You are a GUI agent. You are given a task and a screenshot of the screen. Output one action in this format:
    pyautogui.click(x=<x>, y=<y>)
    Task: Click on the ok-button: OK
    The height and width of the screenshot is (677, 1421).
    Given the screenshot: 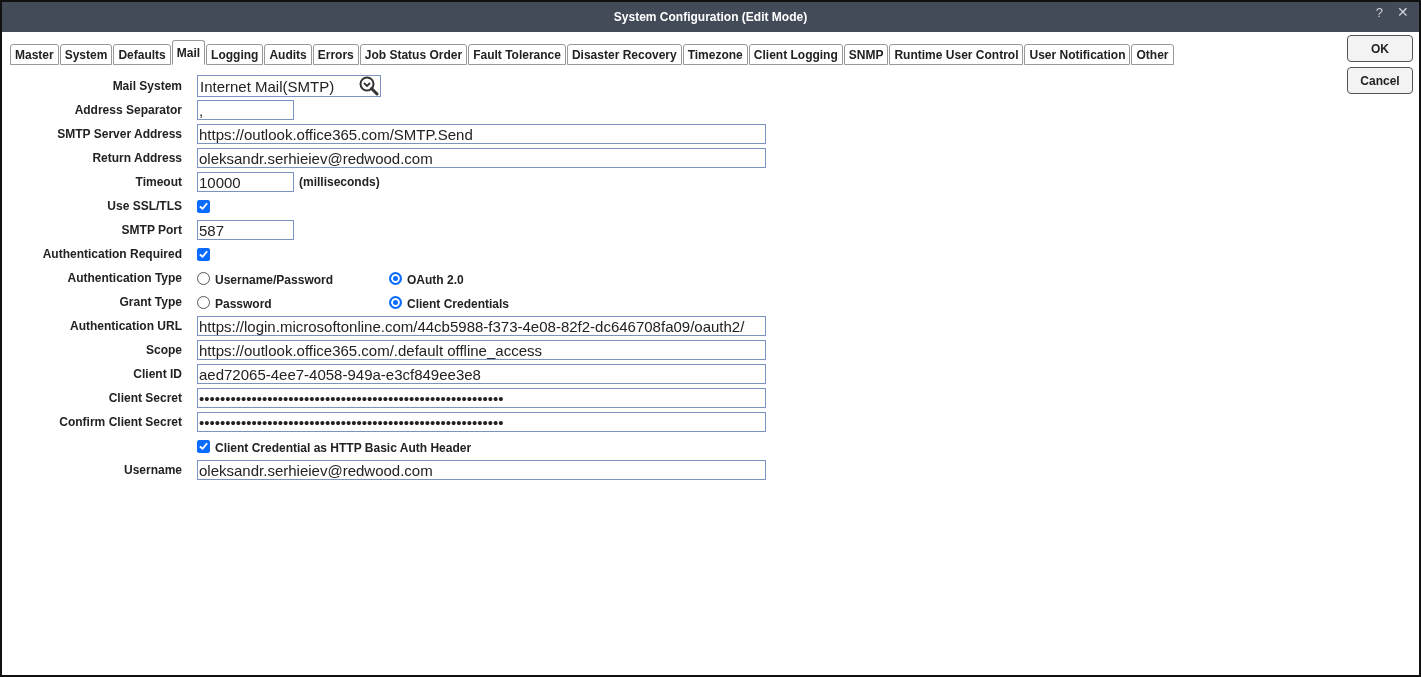 What is the action you would take?
    pyautogui.click(x=1380, y=48)
    